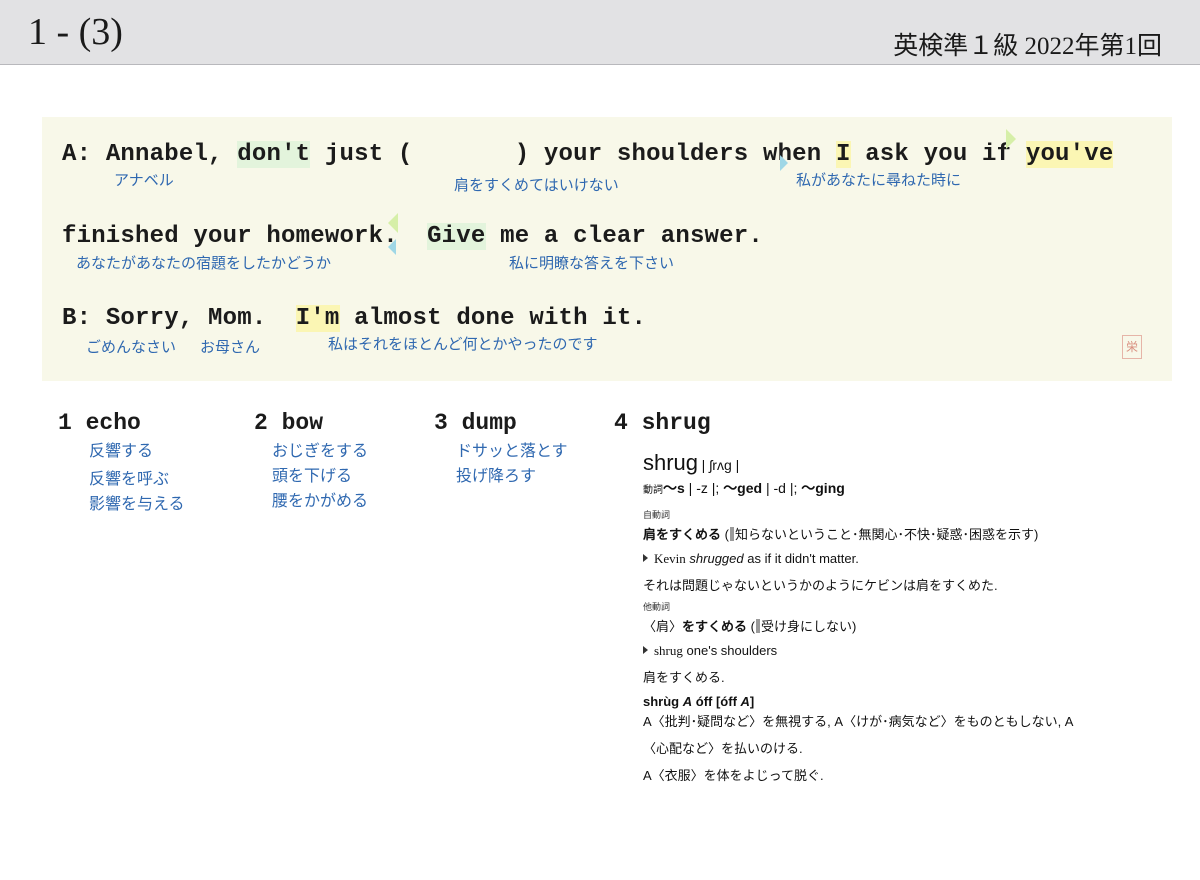 The height and width of the screenshot is (880, 1200). Describe the element at coordinates (903, 651) in the screenshot. I see `dict-example-2: shrug one's shoulders` at that location.